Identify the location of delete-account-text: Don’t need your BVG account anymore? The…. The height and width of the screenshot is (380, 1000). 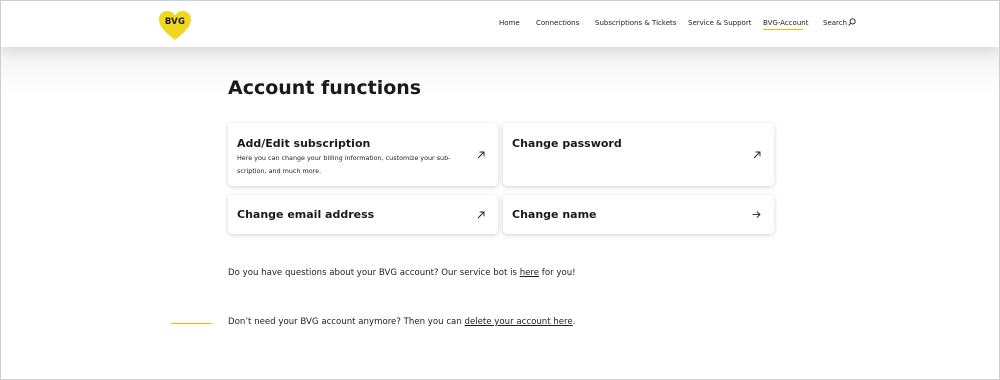
(401, 322).